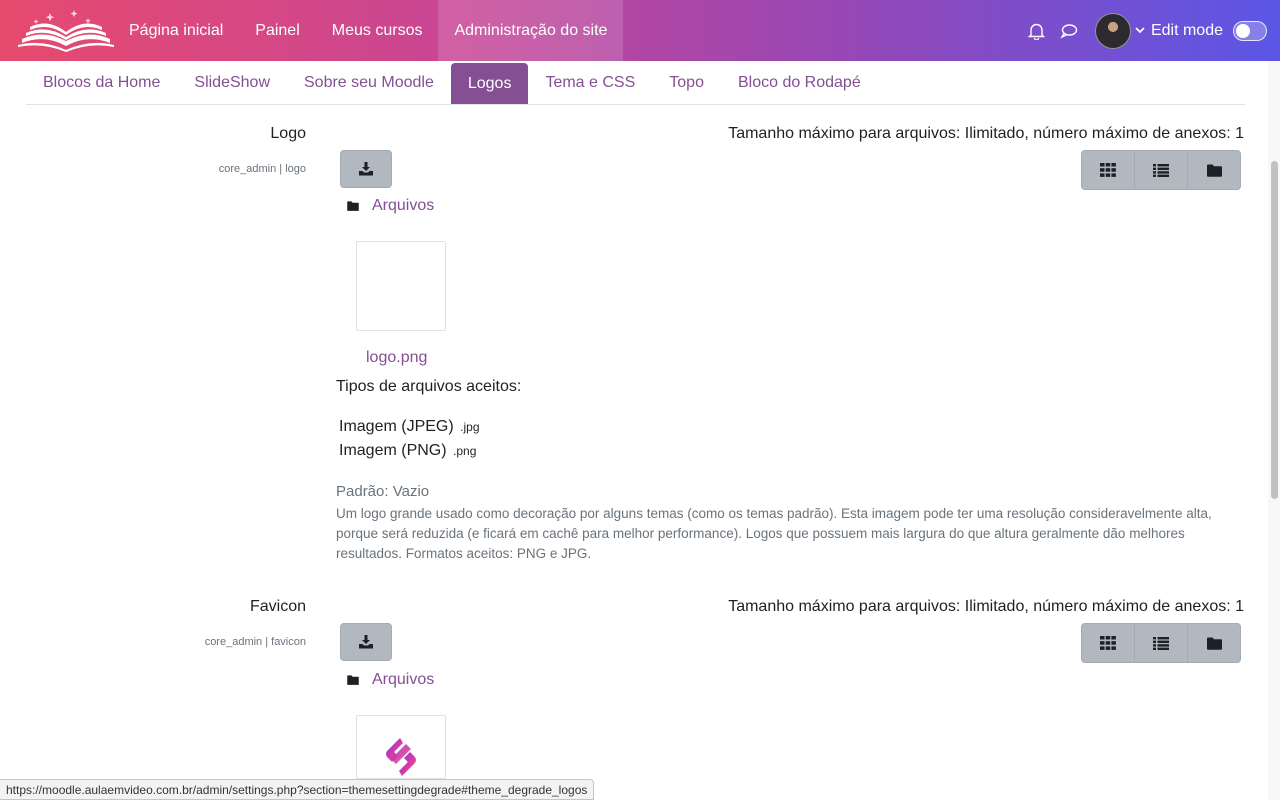  I want to click on setting-key: core_admin | favicon, so click(255, 642).